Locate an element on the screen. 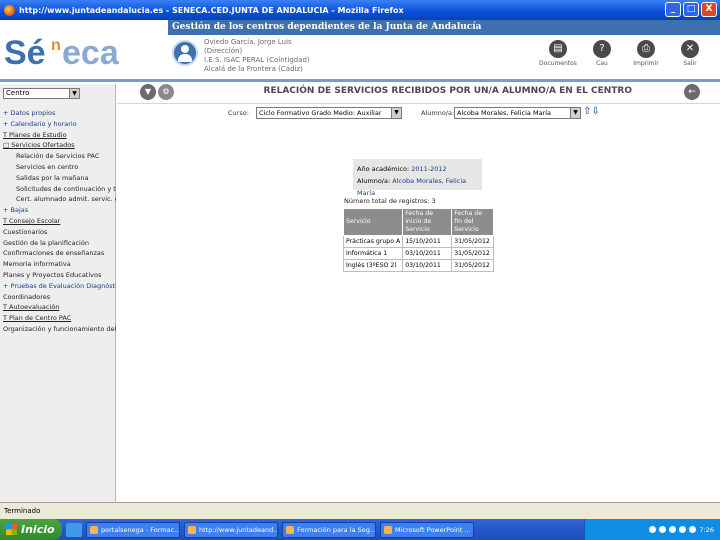 This screenshot has width=720, height=540. sidebar-item: Memoria informativa is located at coordinates (58, 264).